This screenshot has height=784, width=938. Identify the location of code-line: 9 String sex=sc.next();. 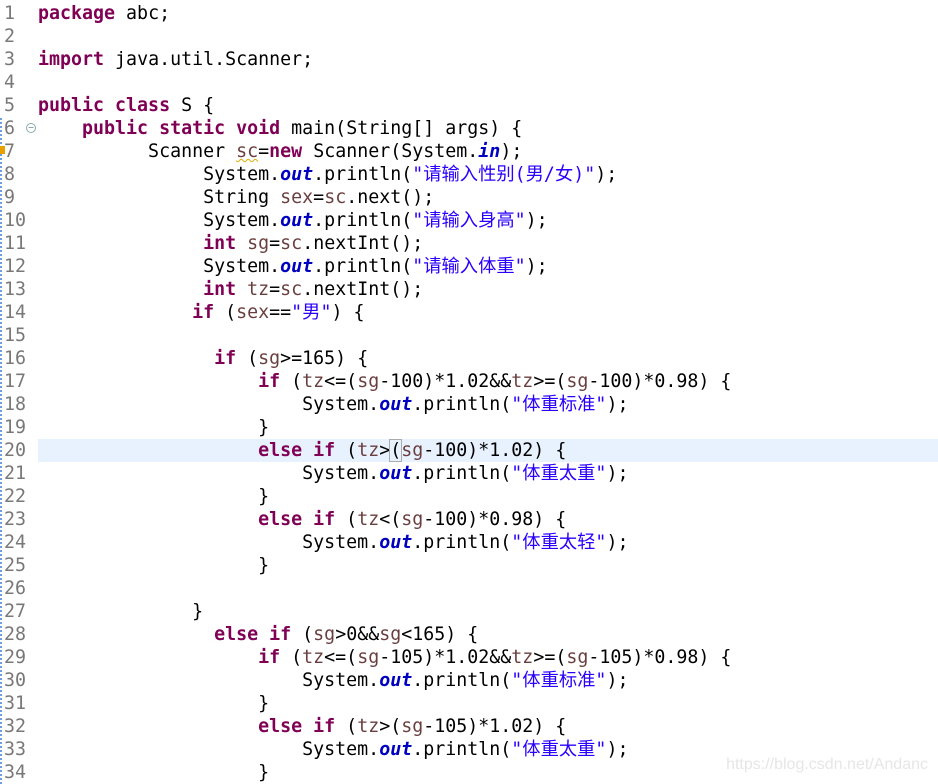
(469, 197).